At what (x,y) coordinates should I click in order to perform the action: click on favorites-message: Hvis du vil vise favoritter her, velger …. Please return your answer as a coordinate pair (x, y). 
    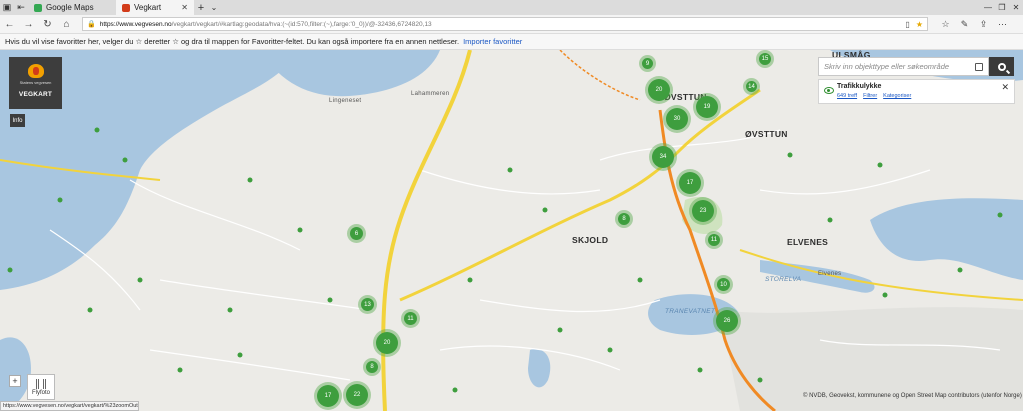
    Looking at the image, I should click on (232, 41).